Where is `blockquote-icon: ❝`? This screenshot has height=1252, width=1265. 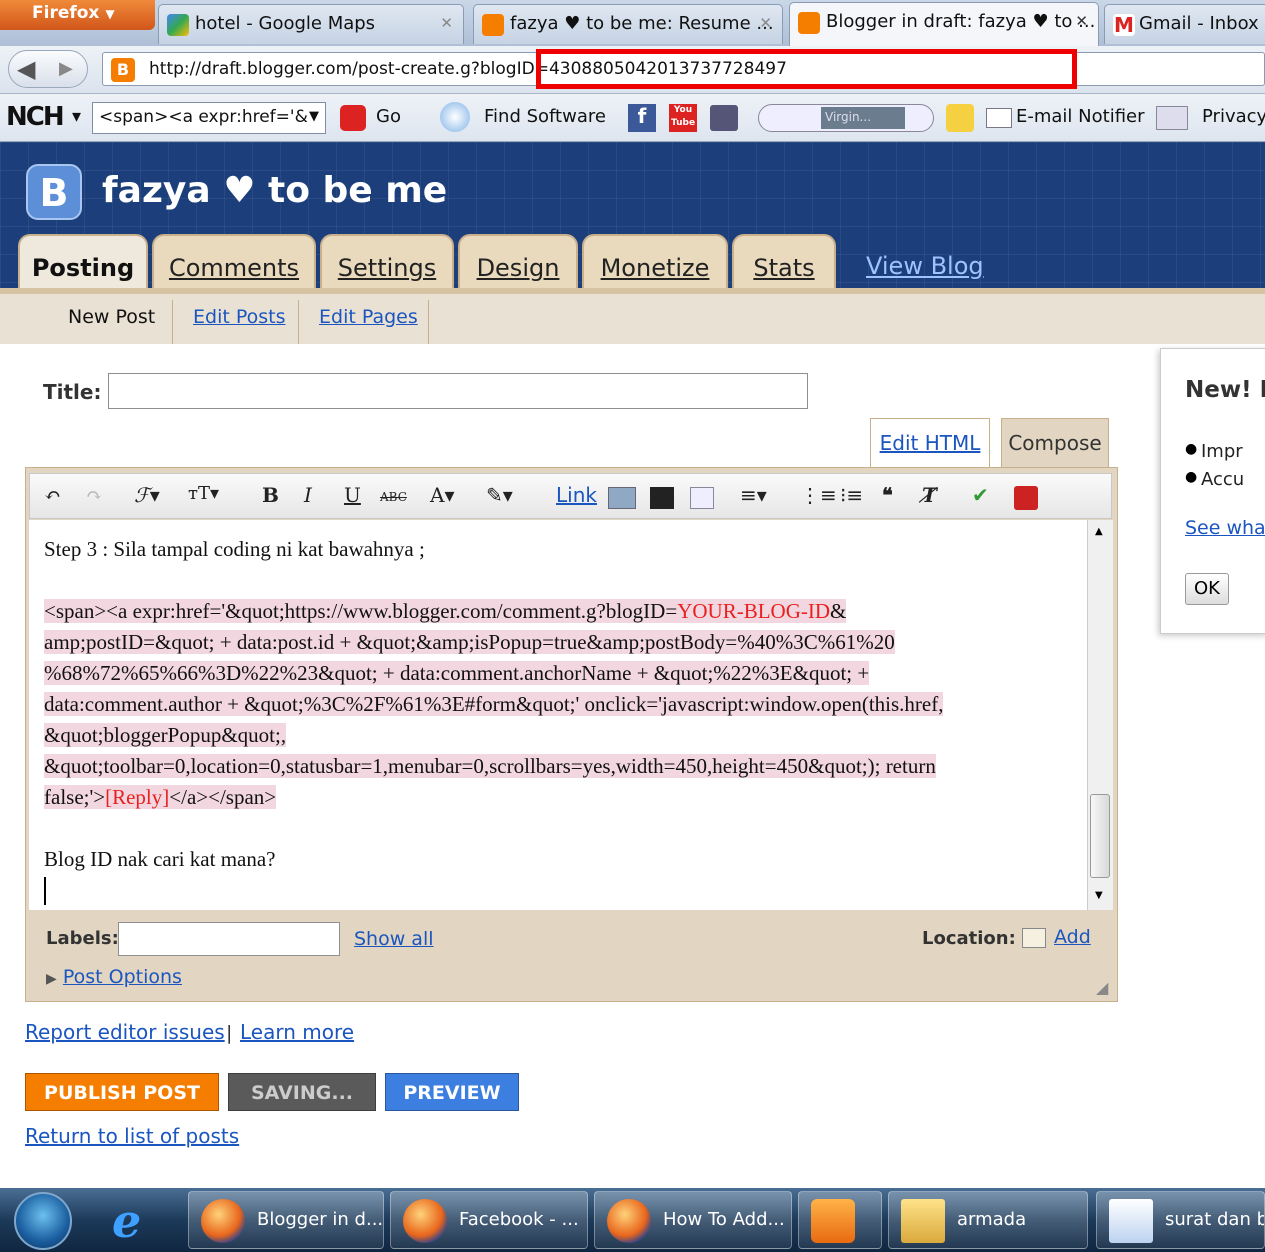
blockquote-icon: ❝ is located at coordinates (887, 495).